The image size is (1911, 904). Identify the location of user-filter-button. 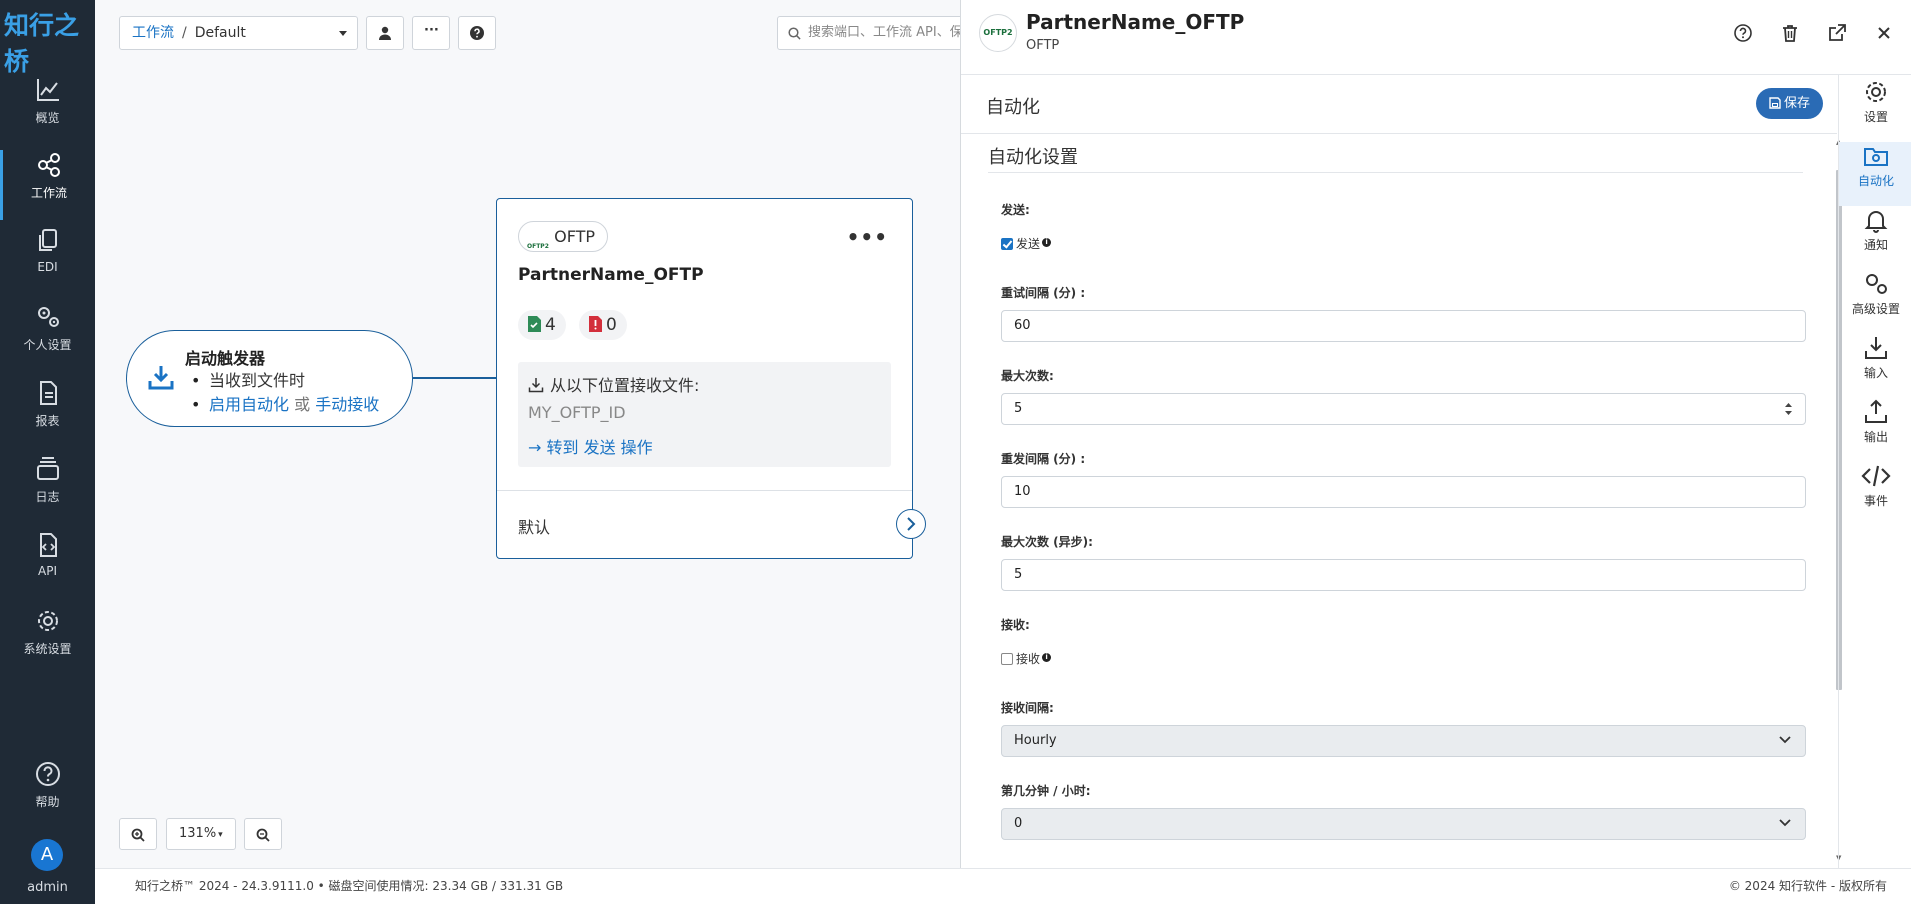
(385, 33).